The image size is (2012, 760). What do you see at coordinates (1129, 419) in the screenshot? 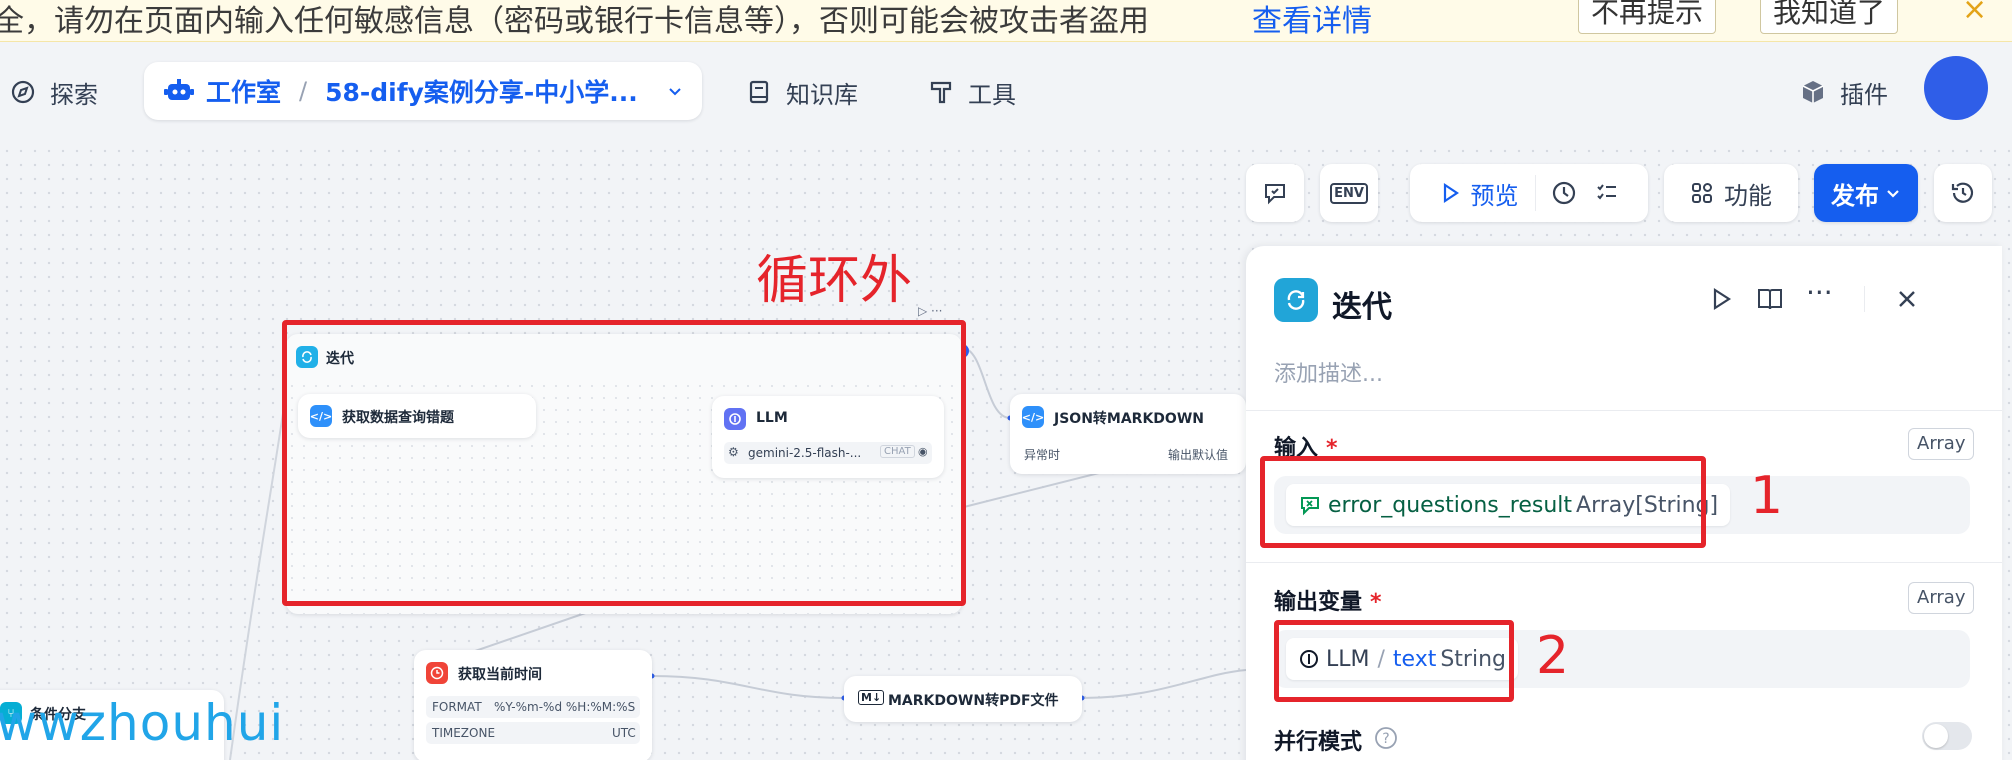
I see `json-node-title: JSON转MARKDOWN` at bounding box center [1129, 419].